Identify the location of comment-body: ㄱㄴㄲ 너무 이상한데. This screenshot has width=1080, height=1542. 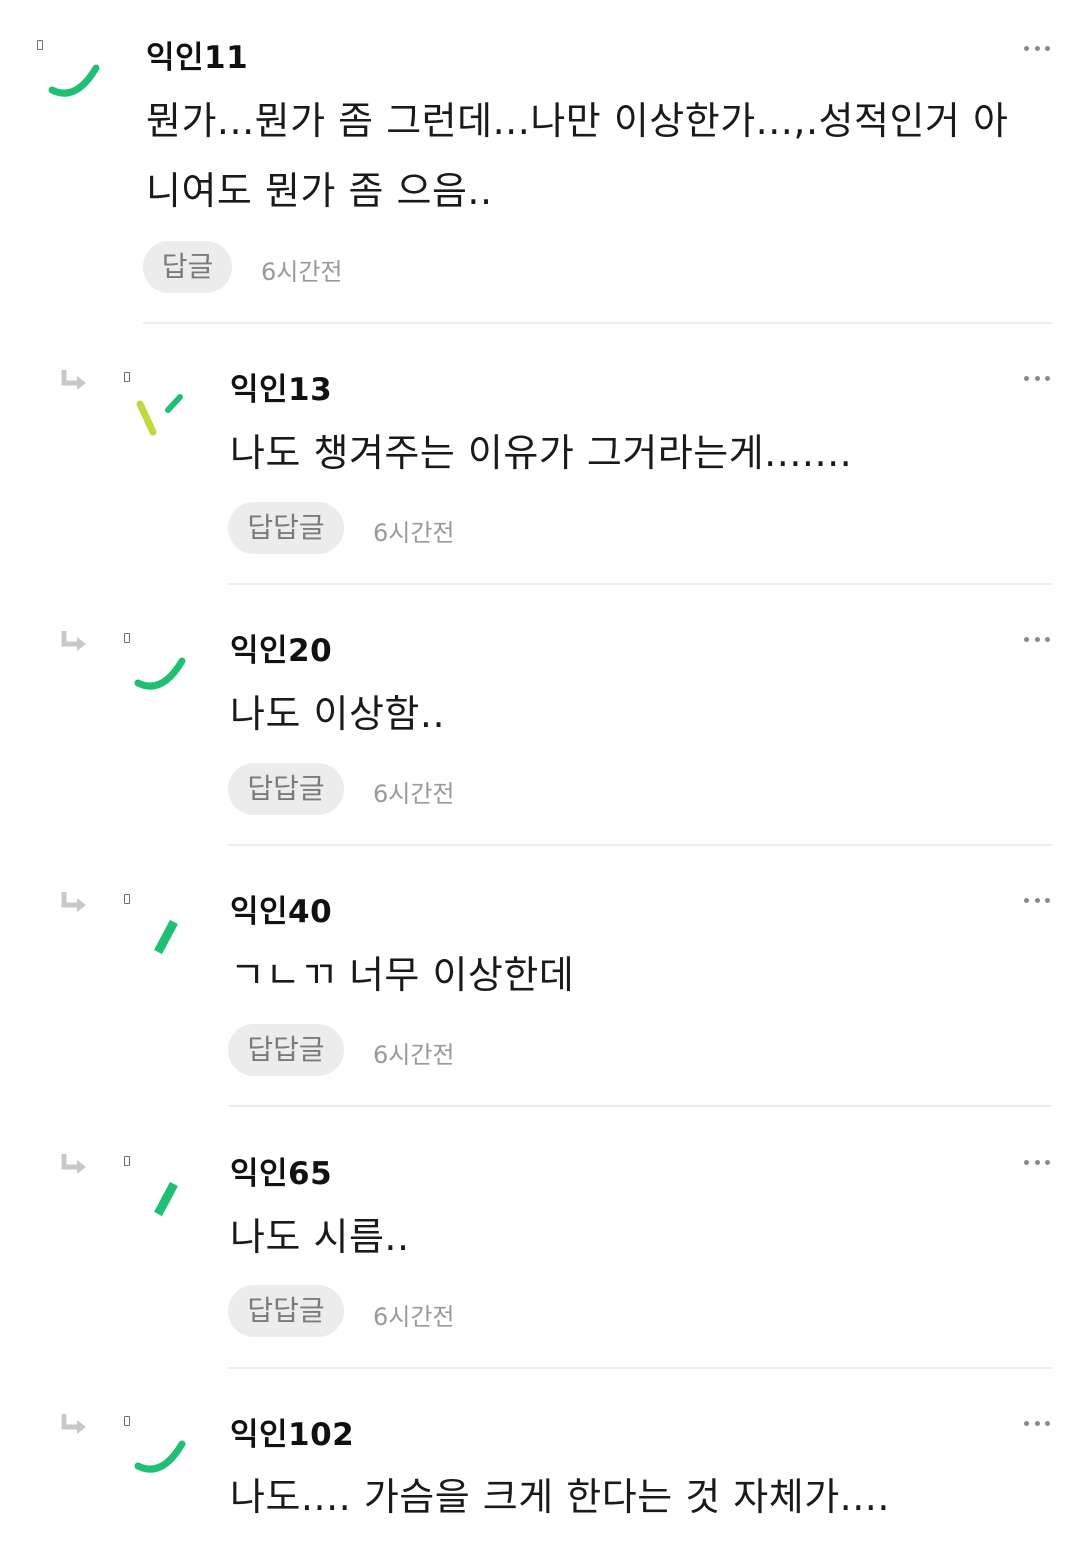
(402, 975).